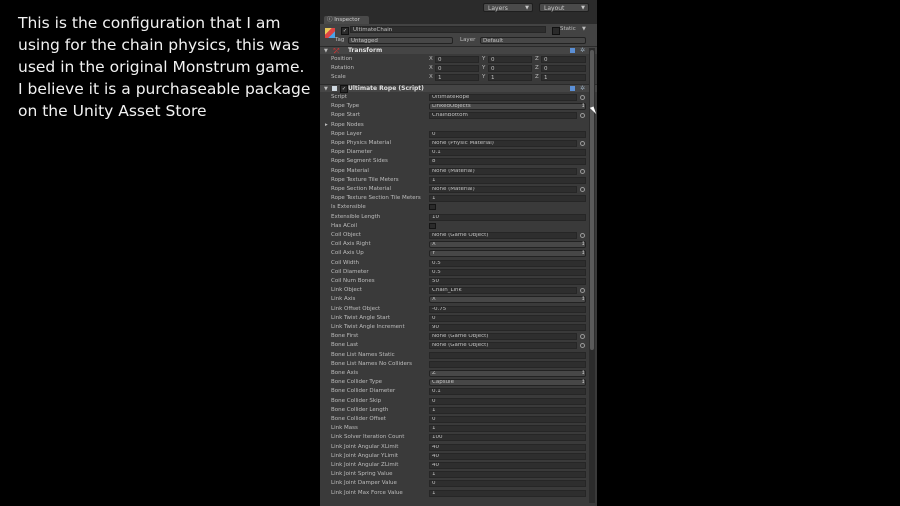  What do you see at coordinates (510, 77) in the screenshot?
I see `scale-y-input: 1` at bounding box center [510, 77].